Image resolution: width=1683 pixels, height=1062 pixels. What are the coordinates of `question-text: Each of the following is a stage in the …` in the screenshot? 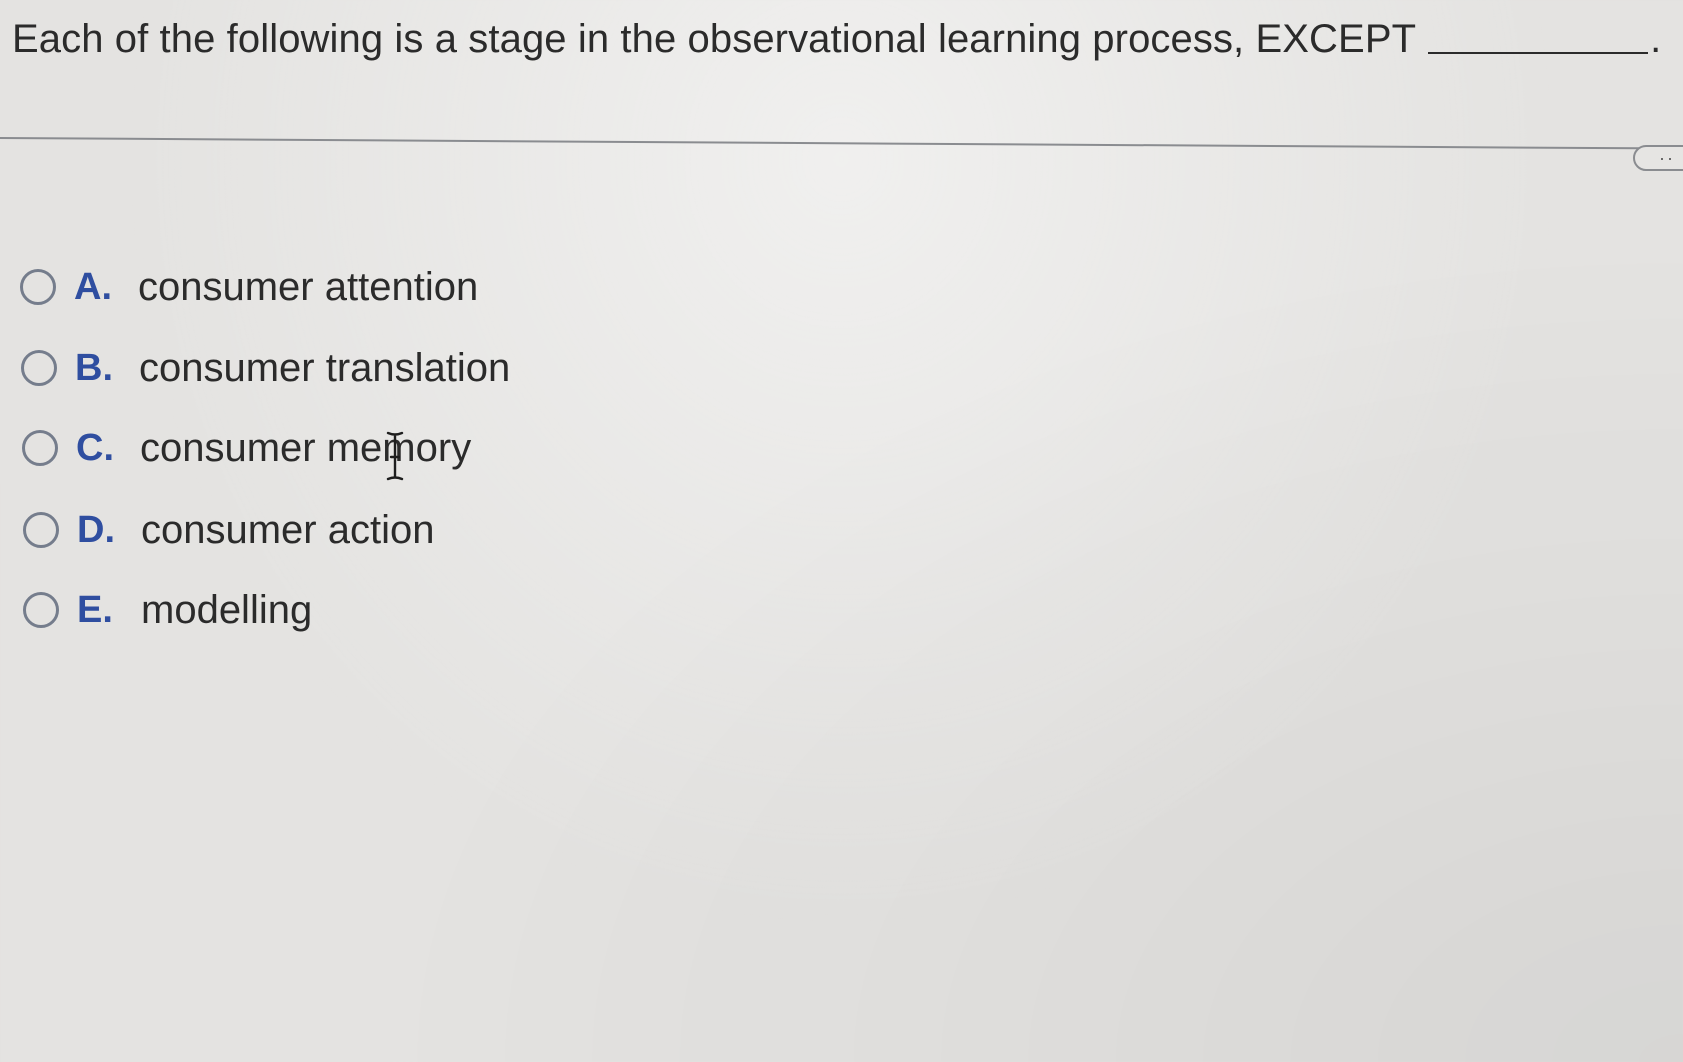 It's located at (836, 38).